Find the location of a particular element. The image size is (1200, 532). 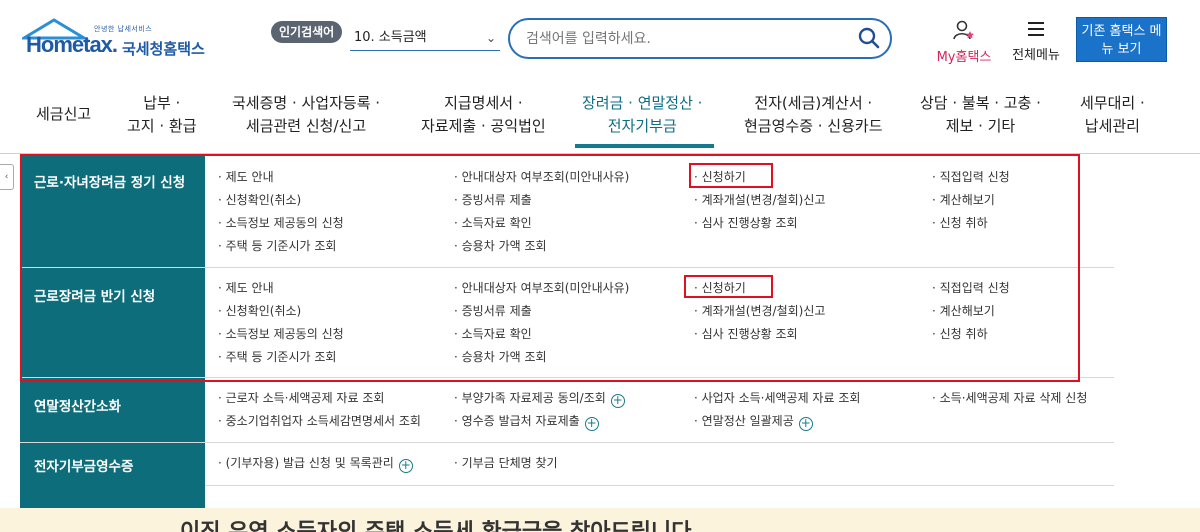

menu-link-label: · 영수증 발급처 자료제출 is located at coordinates (517, 421).